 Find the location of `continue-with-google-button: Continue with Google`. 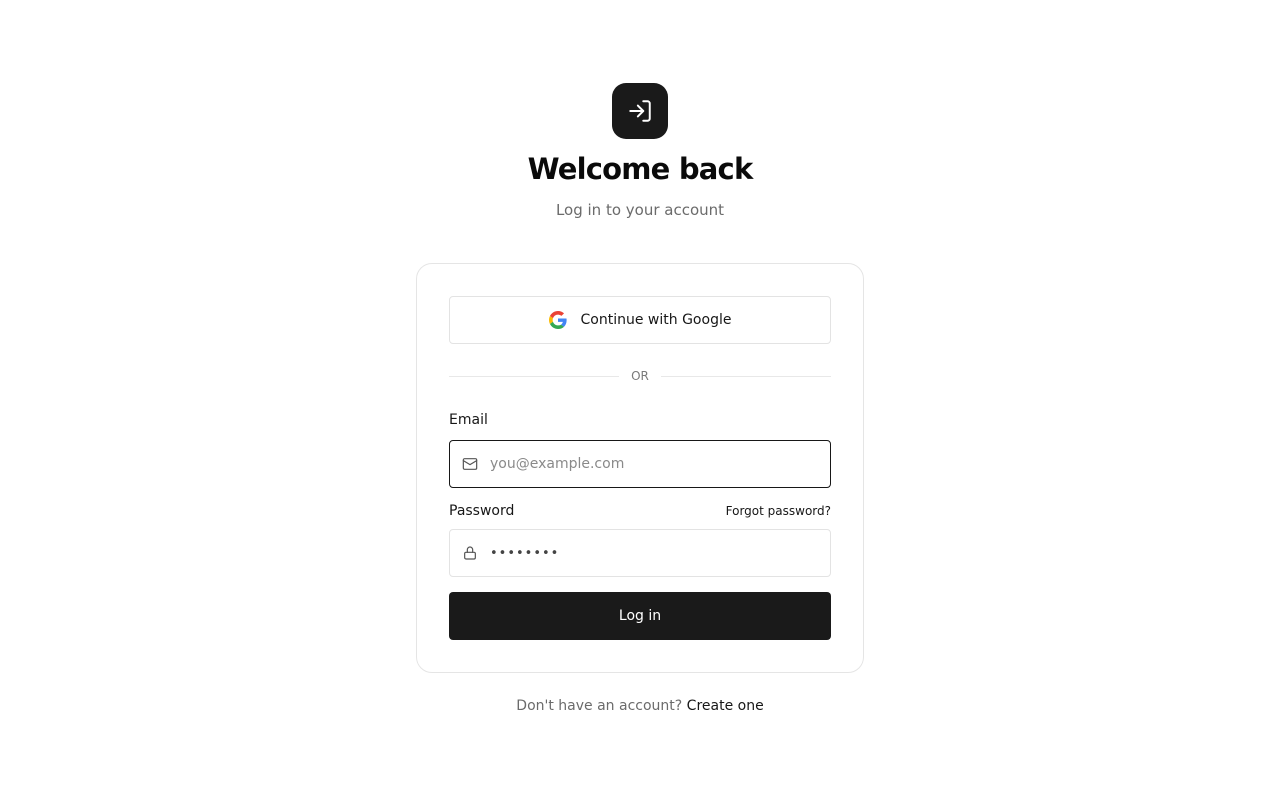

continue-with-google-button: Continue with Google is located at coordinates (640, 320).